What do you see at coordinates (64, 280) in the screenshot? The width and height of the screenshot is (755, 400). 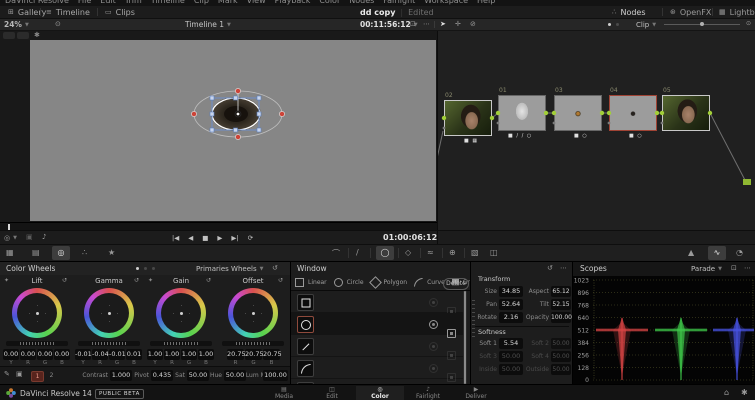 I see `lift-reset-icon: ↺` at bounding box center [64, 280].